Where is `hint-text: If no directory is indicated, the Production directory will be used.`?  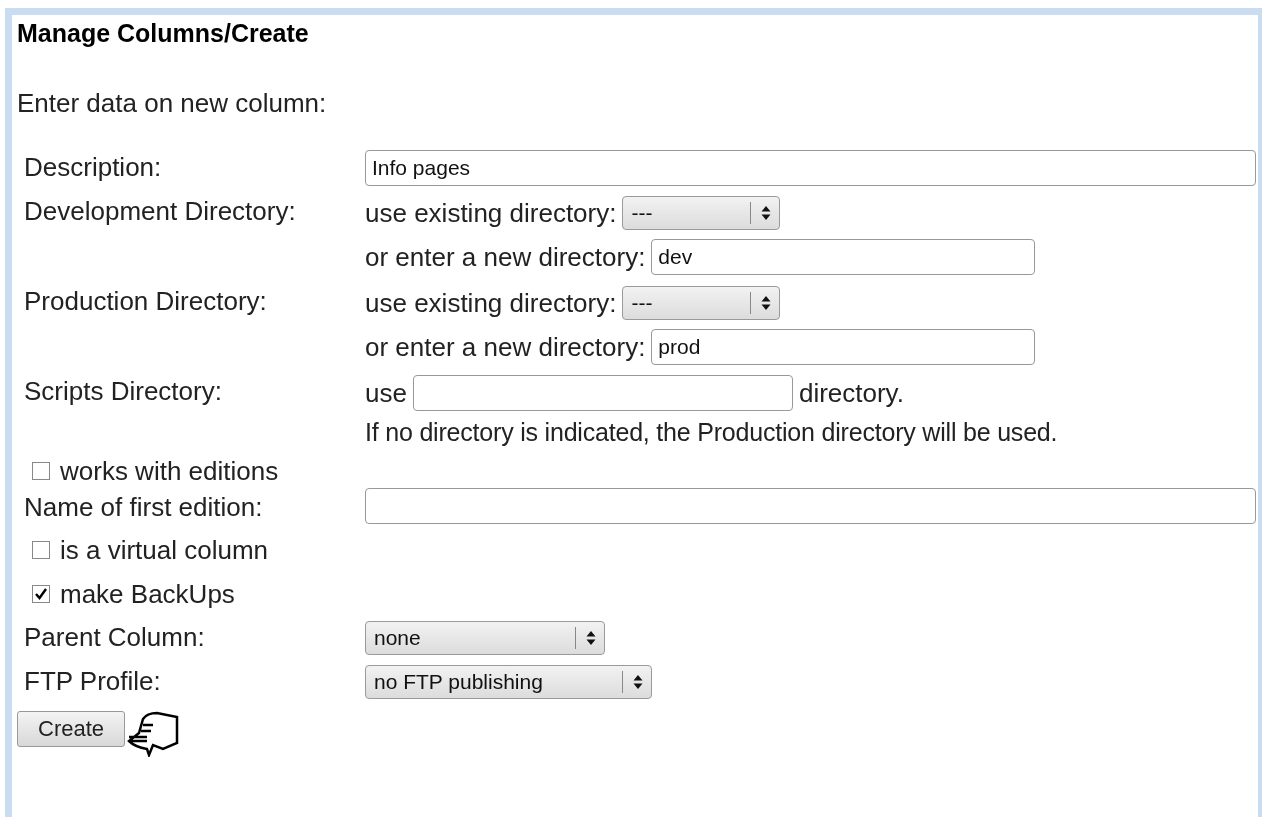 hint-text: If no directory is indicated, the Production directory will be used. is located at coordinates (711, 432).